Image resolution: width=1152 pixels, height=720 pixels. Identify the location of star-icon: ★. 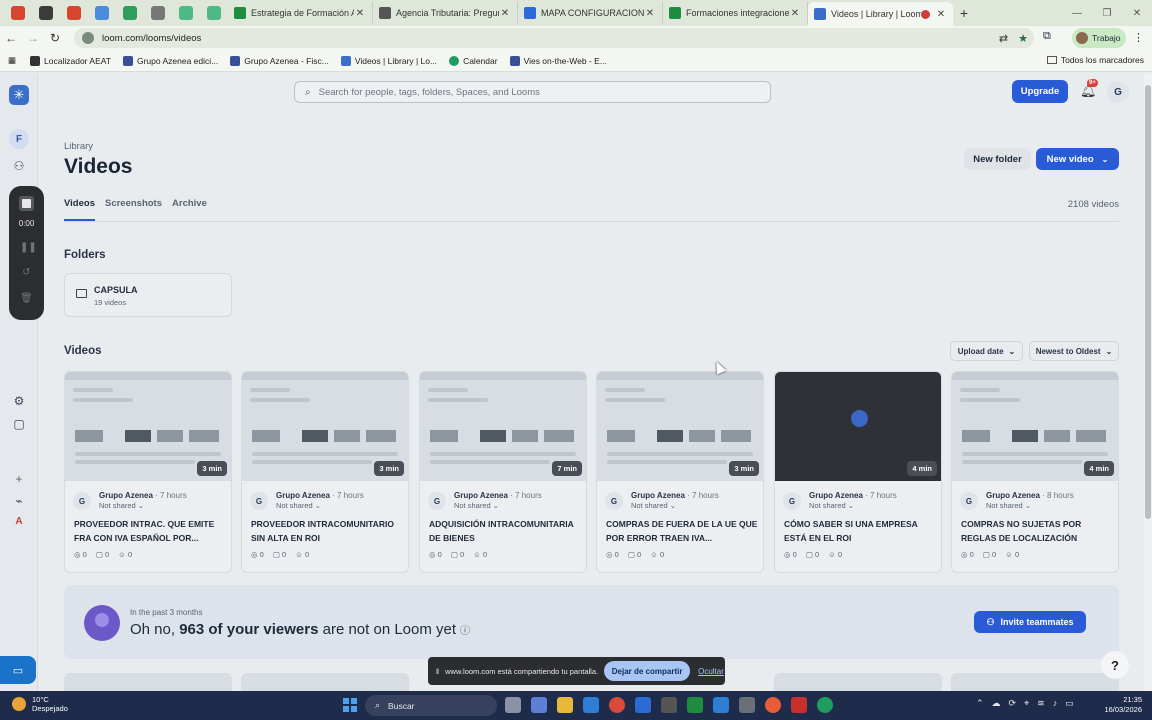
(1023, 38).